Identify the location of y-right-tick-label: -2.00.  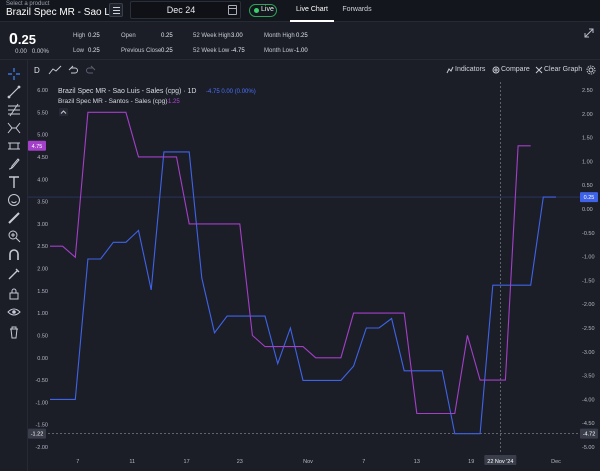
(588, 305).